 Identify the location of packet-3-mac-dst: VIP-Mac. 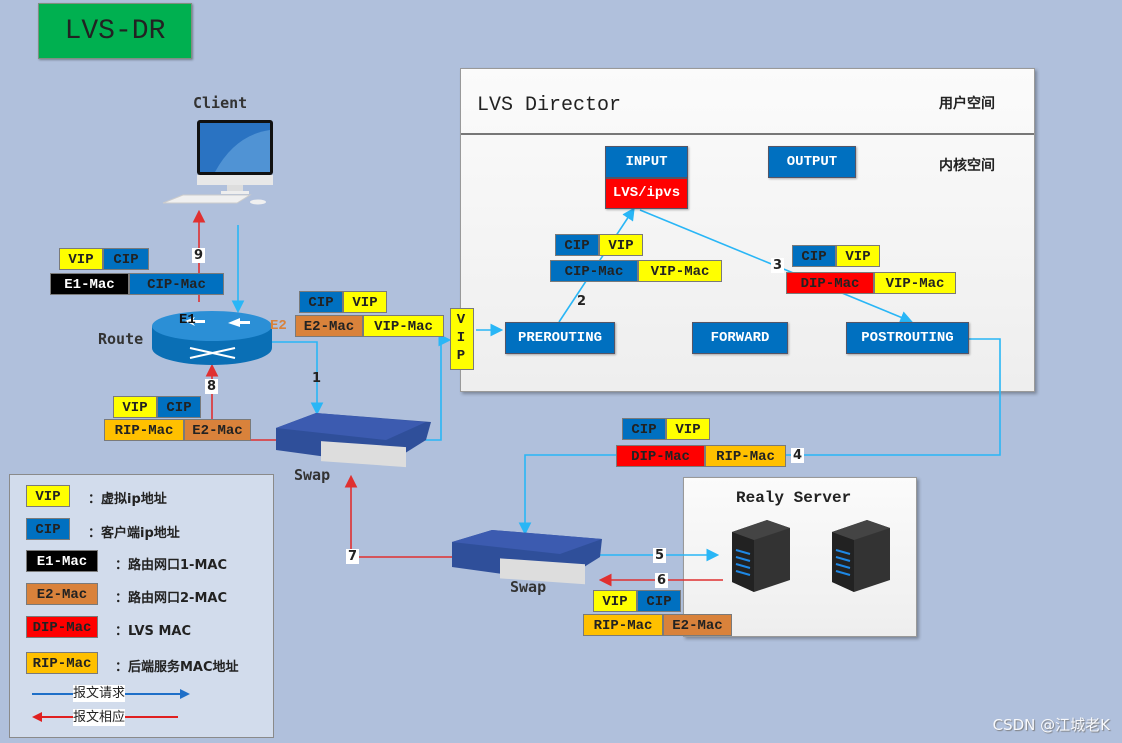
(915, 283).